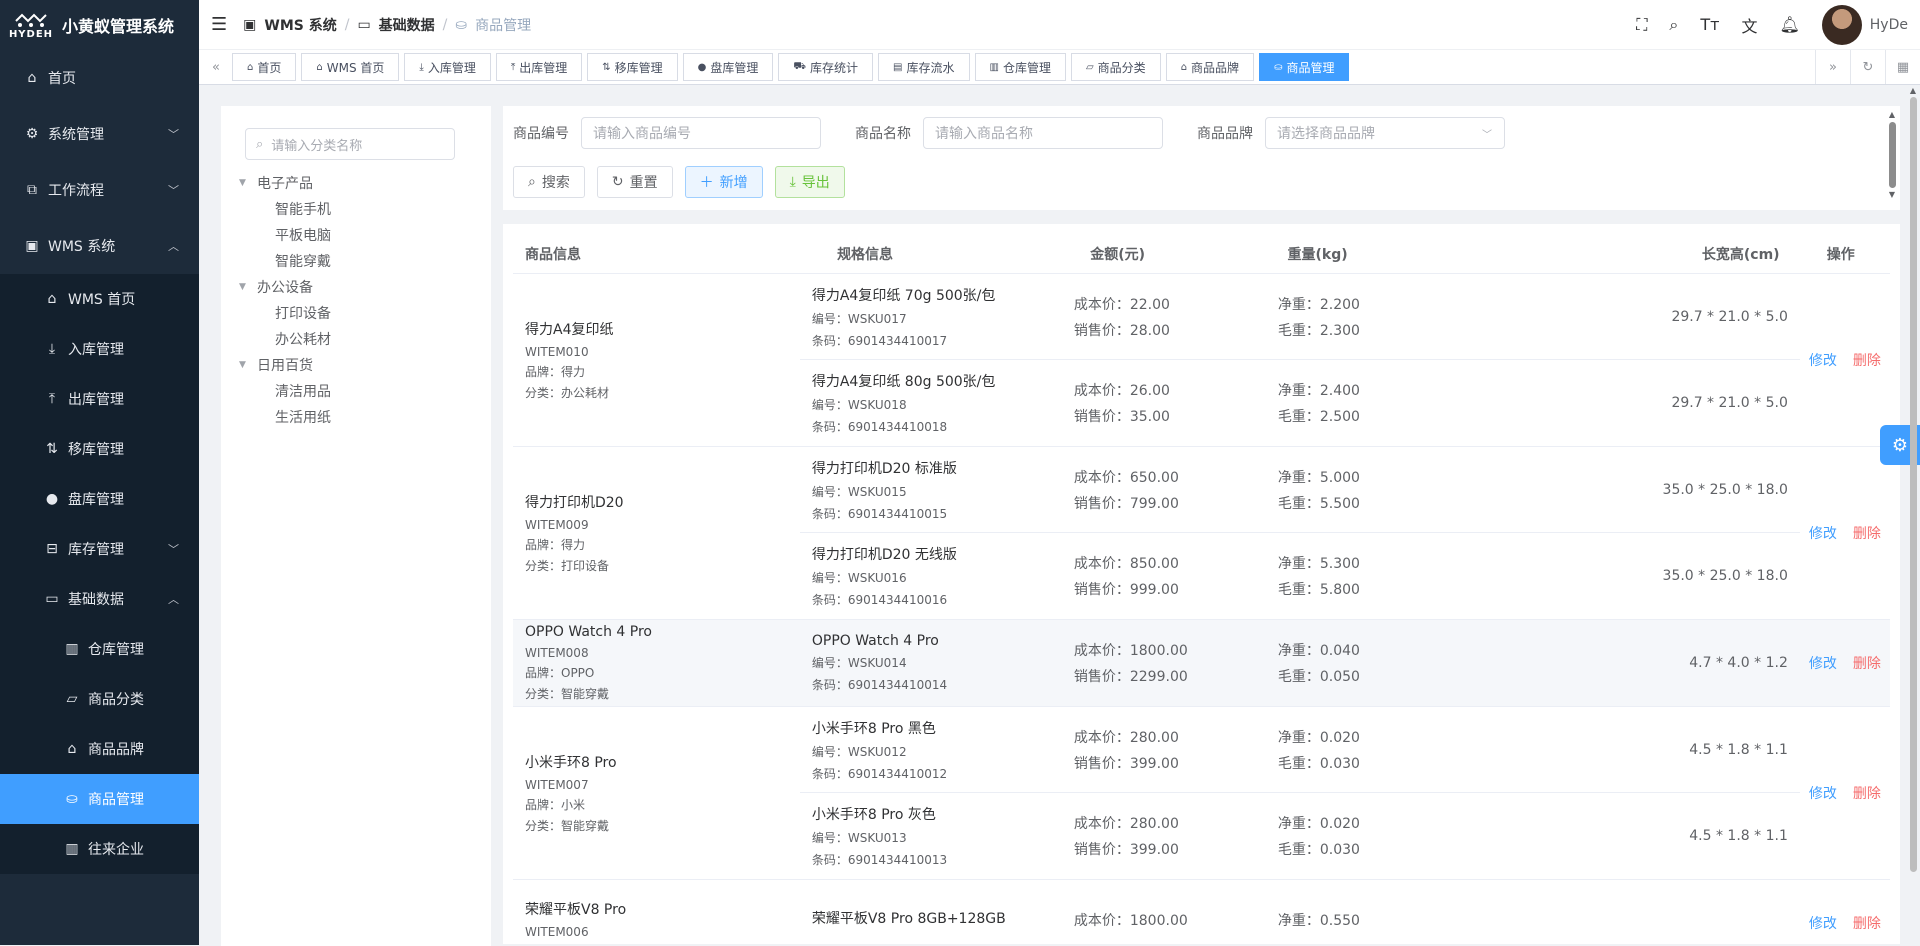 Image resolution: width=1920 pixels, height=946 pixels. Describe the element at coordinates (52, 449) in the screenshot. I see `transfer-icon: ⇅` at that location.